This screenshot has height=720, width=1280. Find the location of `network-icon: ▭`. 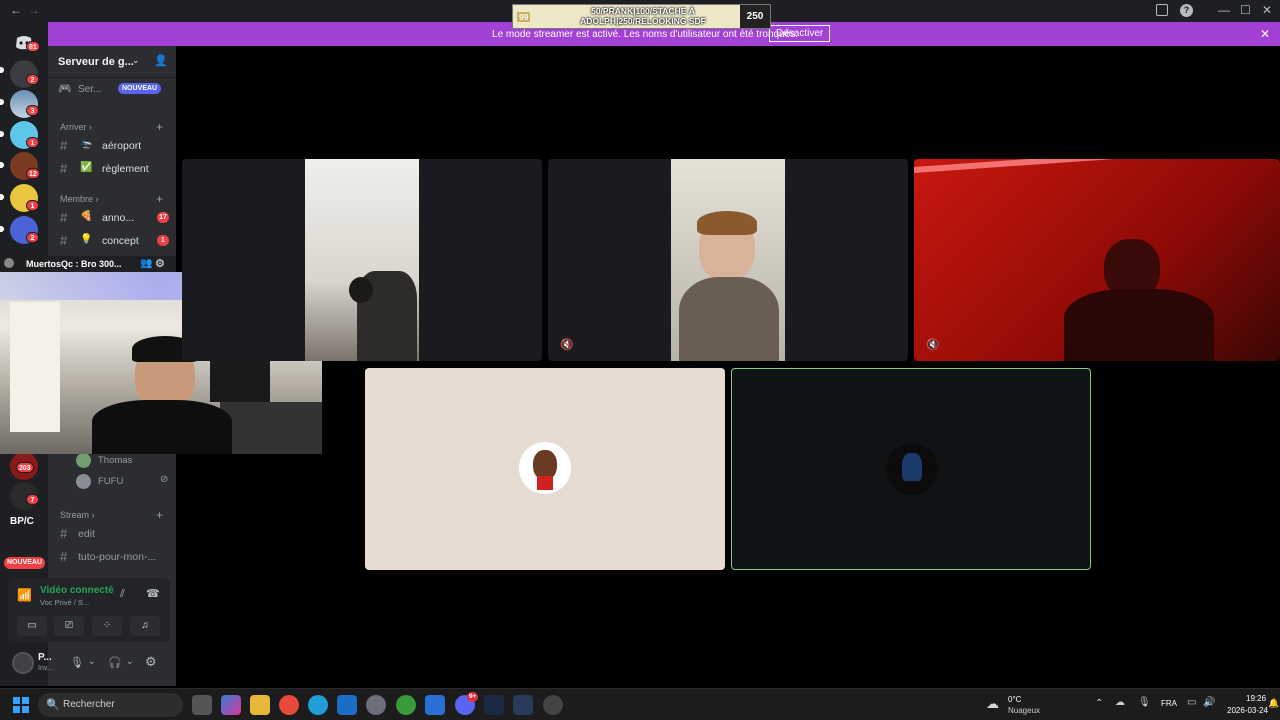

network-icon: ▭ is located at coordinates (1191, 702).